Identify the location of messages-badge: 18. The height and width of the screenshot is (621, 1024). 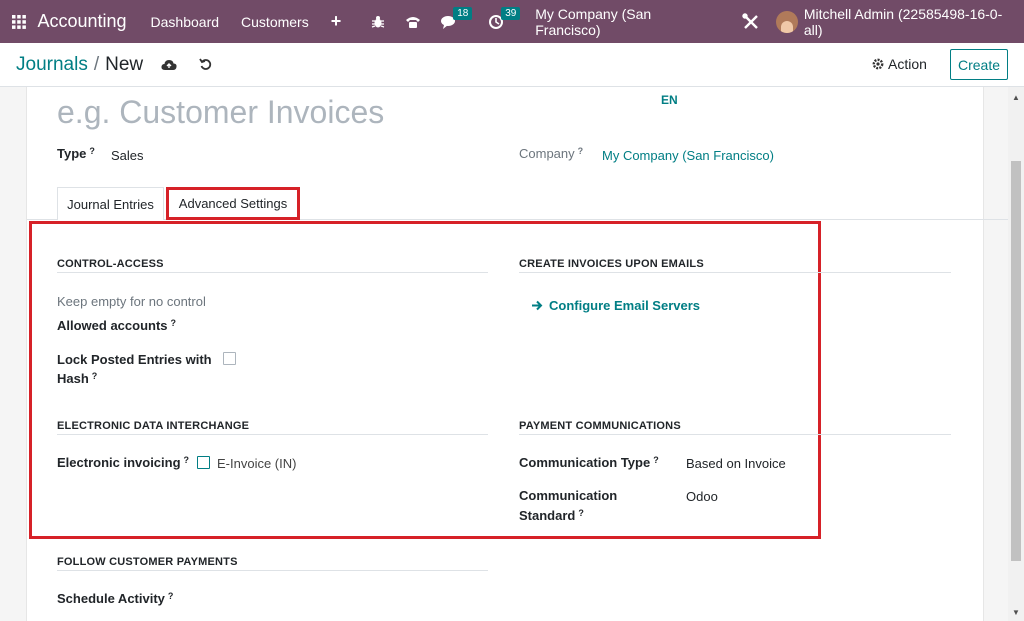
(463, 13).